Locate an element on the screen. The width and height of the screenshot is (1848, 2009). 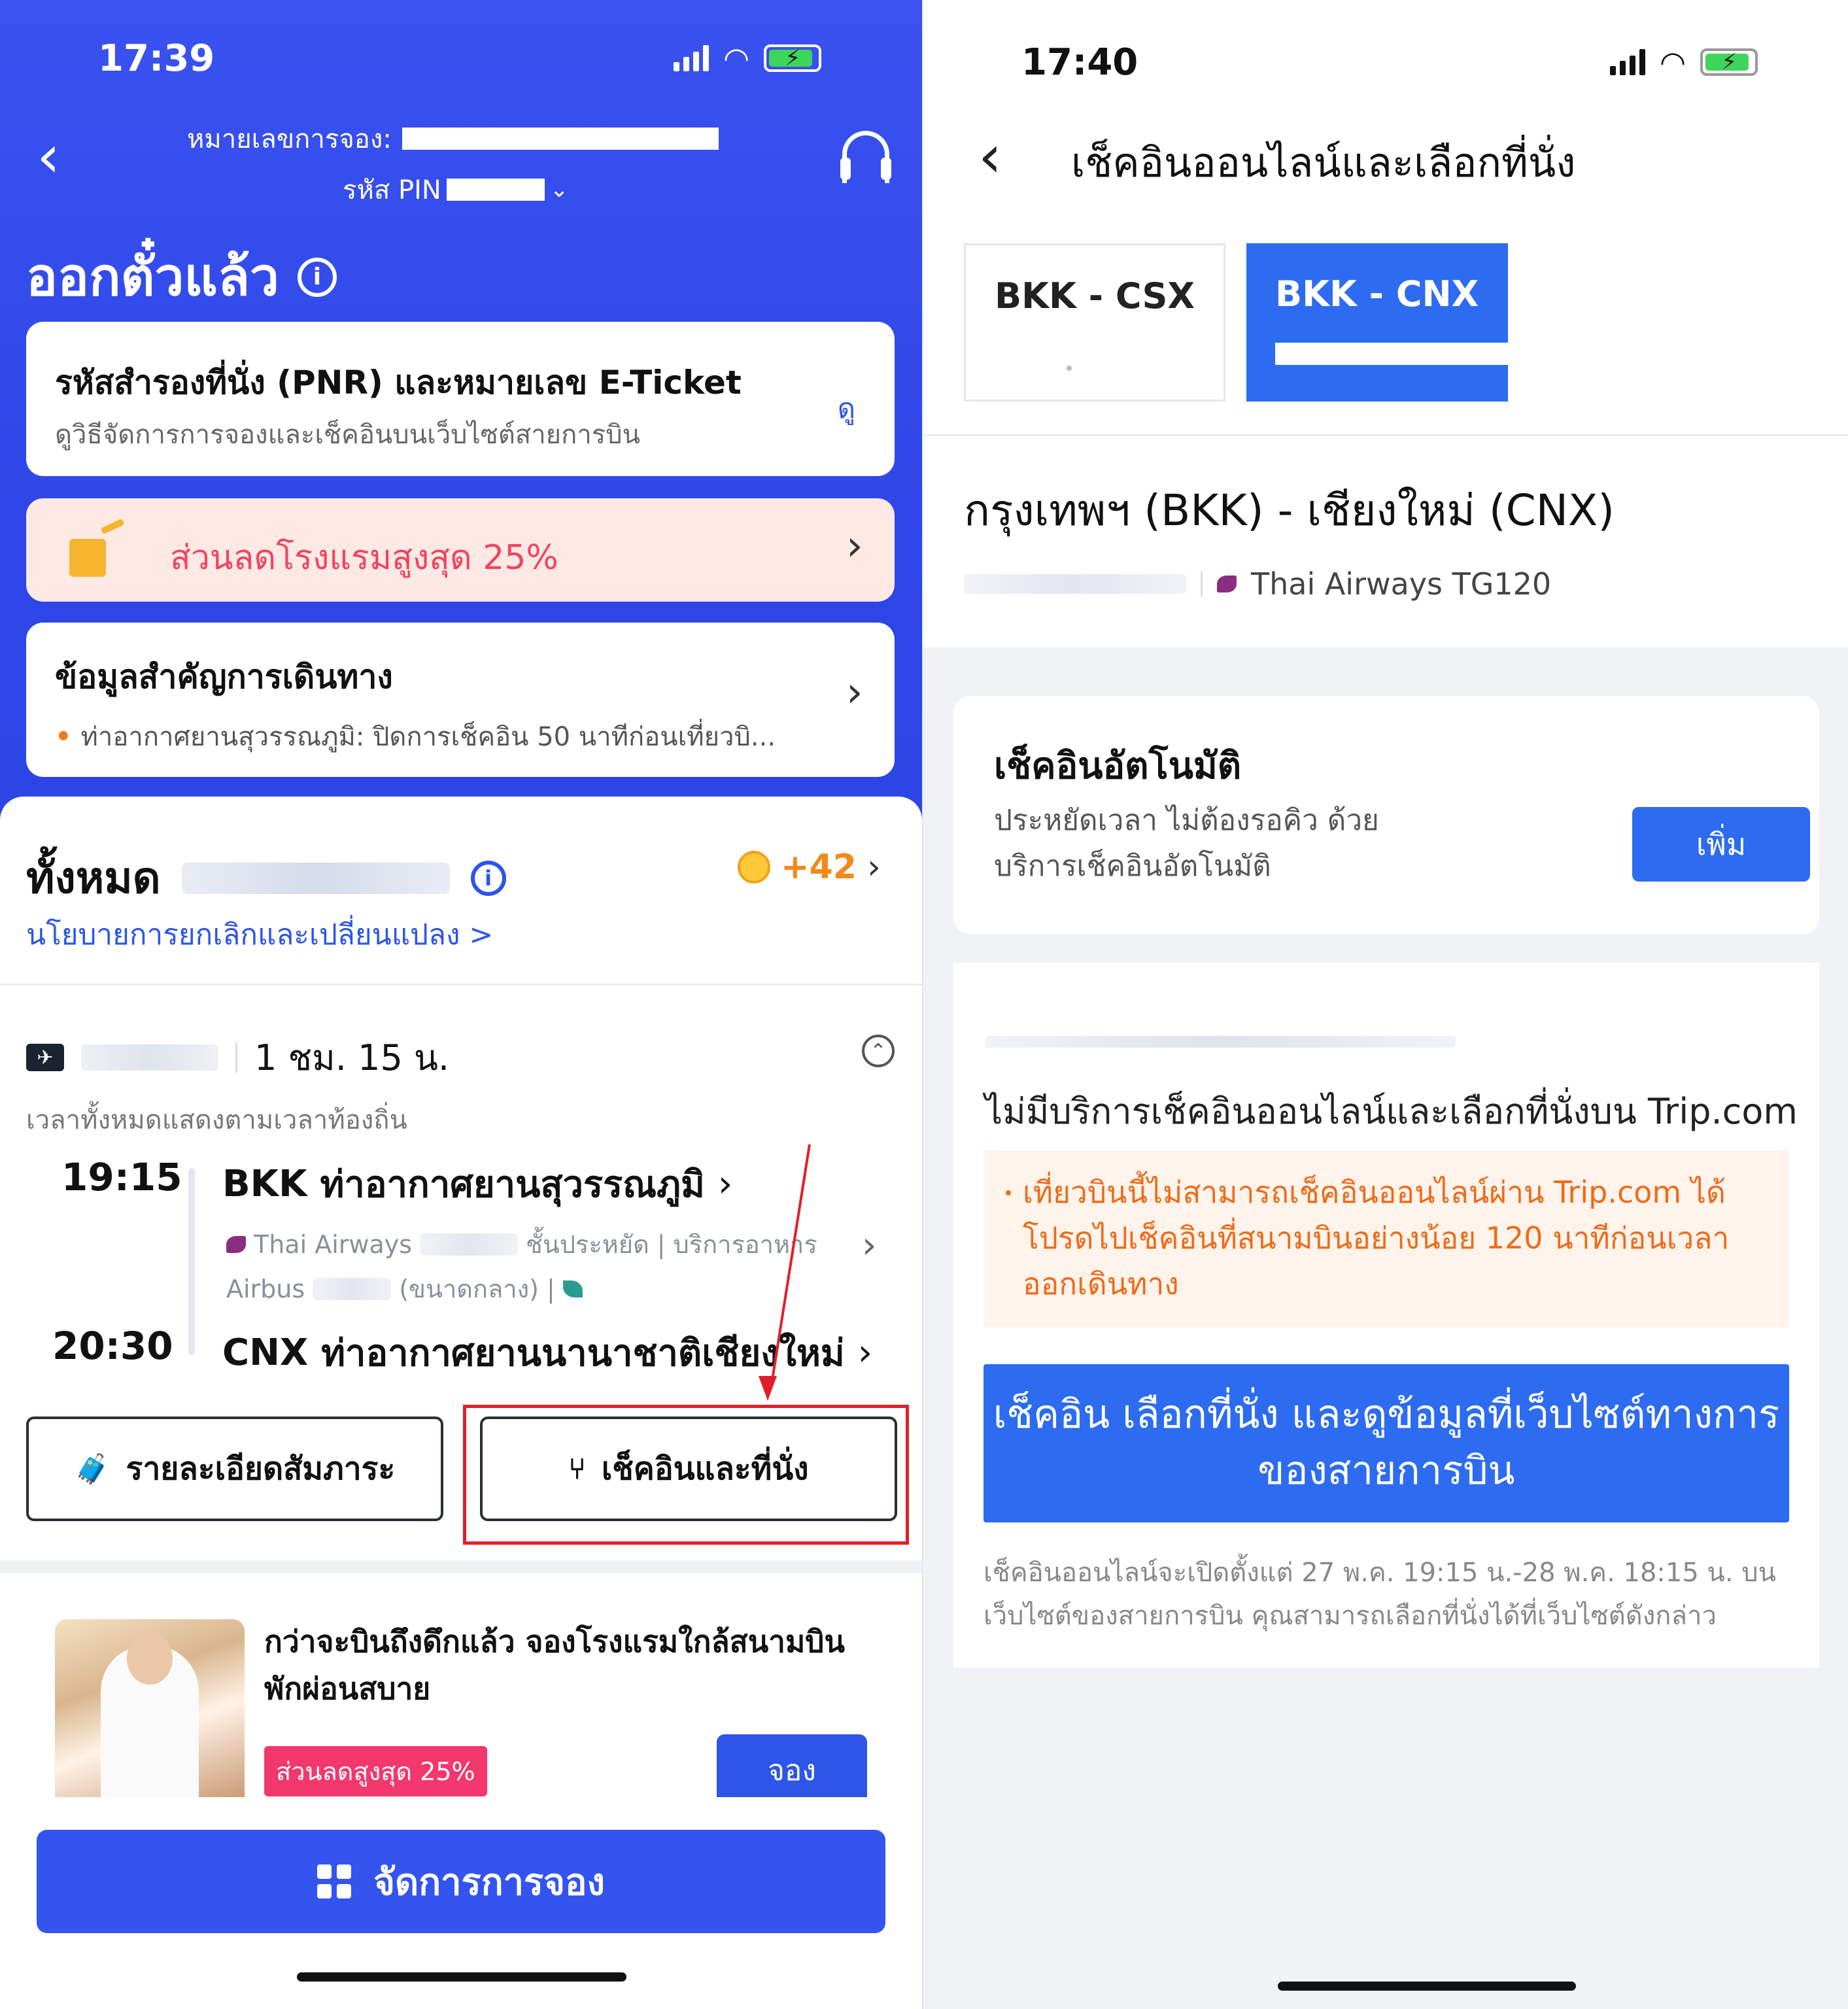
tab-bkk-cnx: BKK - CNX is located at coordinates (1378, 322).